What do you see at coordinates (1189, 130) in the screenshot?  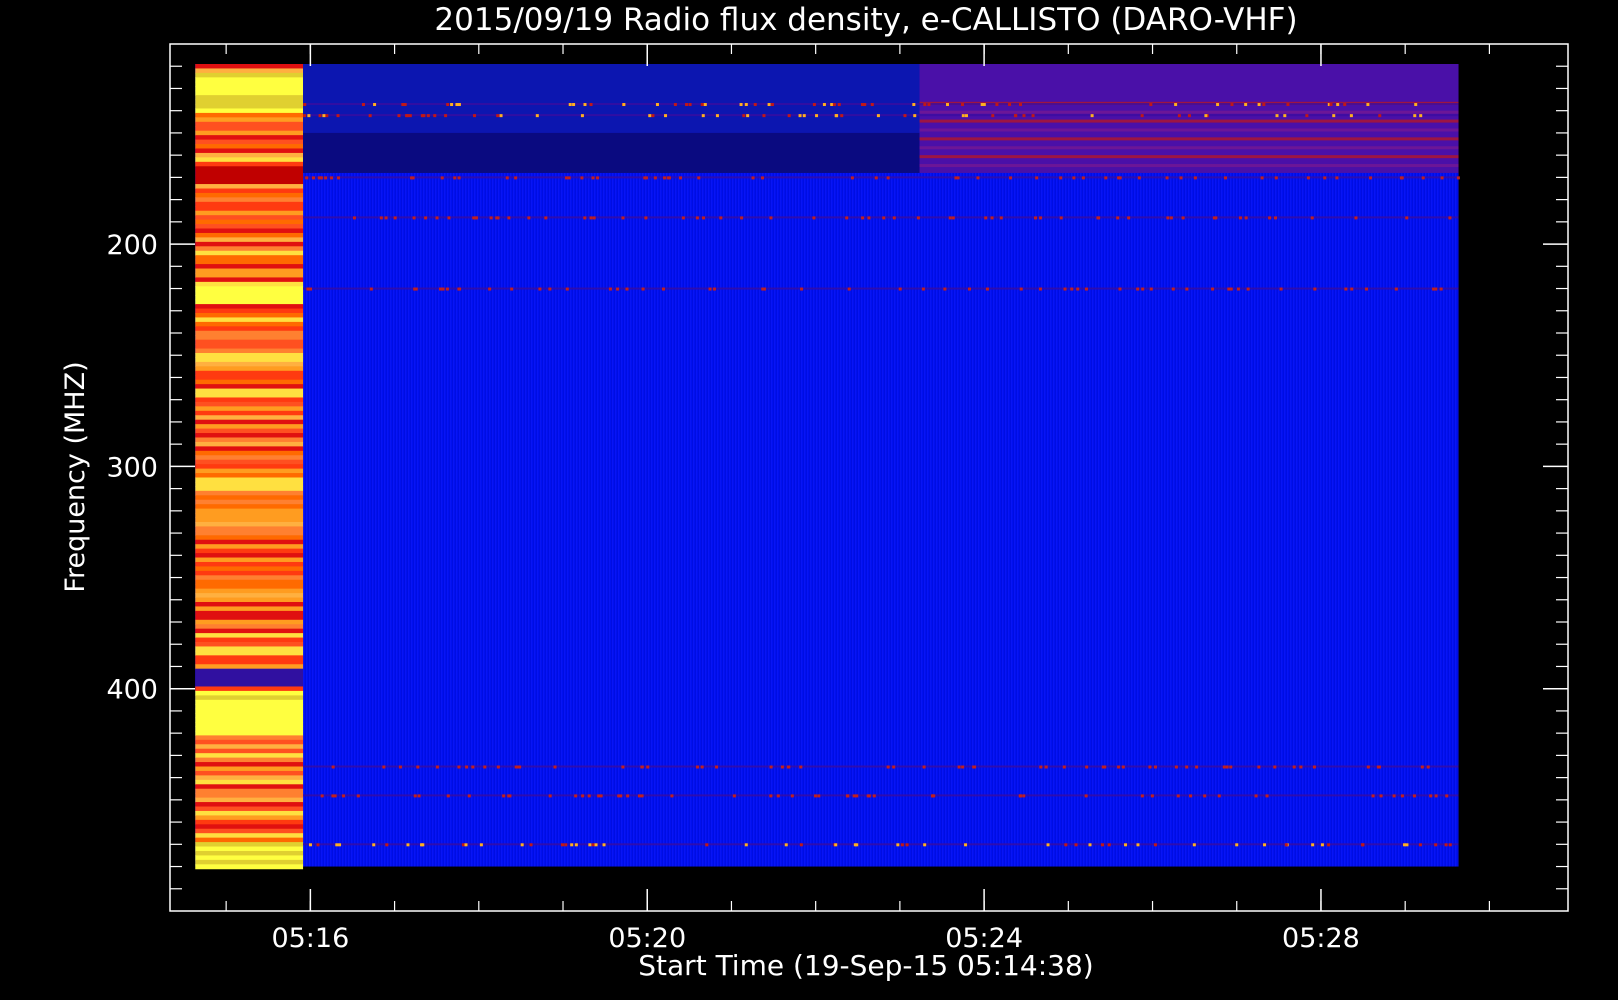 I see `upper-band-rfi-stripe` at bounding box center [1189, 130].